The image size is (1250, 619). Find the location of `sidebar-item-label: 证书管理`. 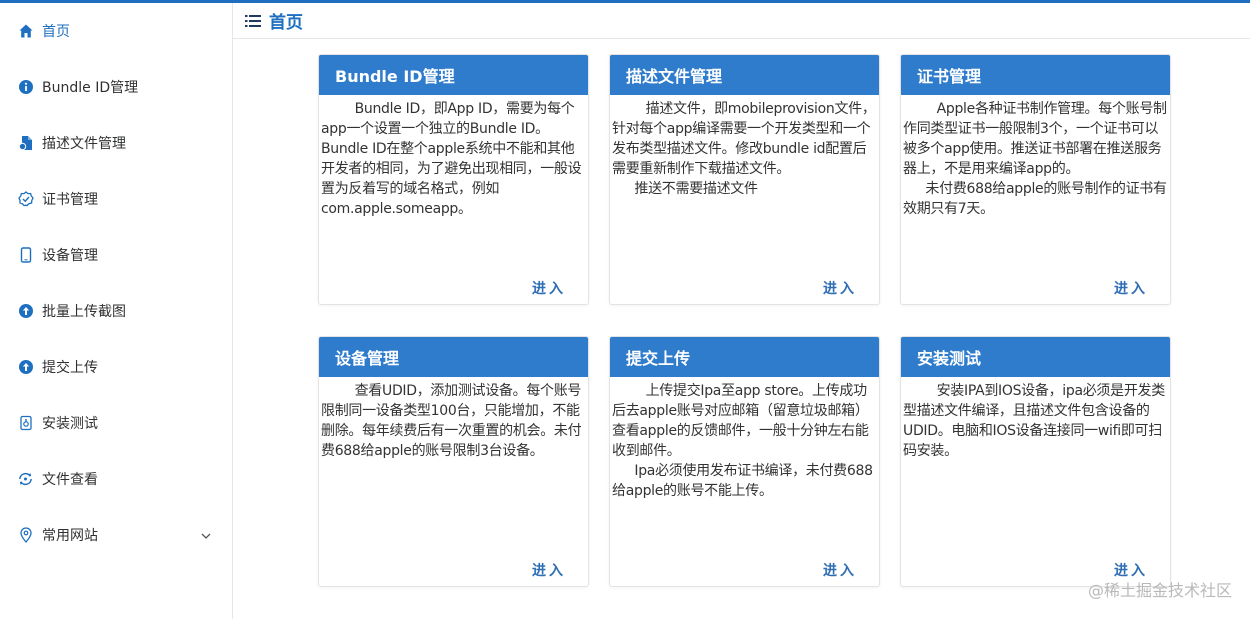

sidebar-item-label: 证书管理 is located at coordinates (70, 200).